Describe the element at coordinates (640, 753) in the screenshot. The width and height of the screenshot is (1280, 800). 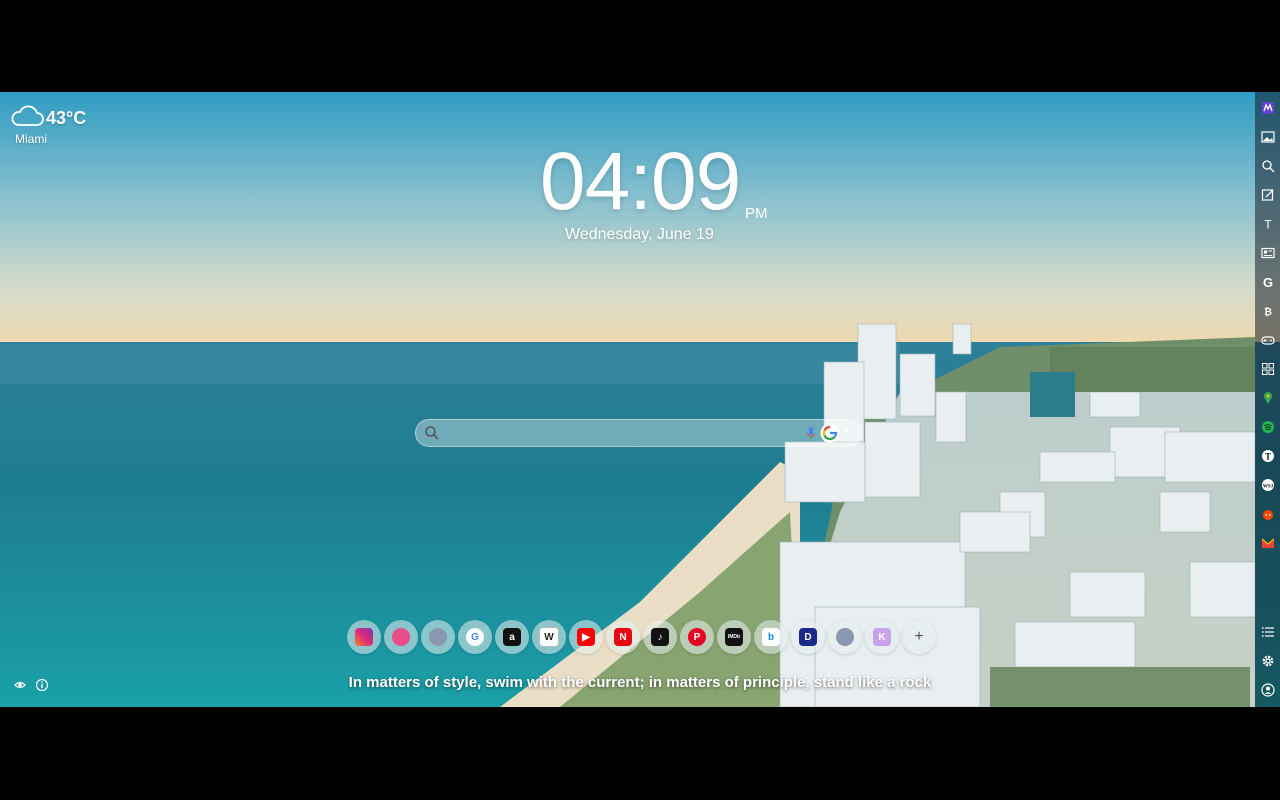
I see `letterbox-bottom` at that location.